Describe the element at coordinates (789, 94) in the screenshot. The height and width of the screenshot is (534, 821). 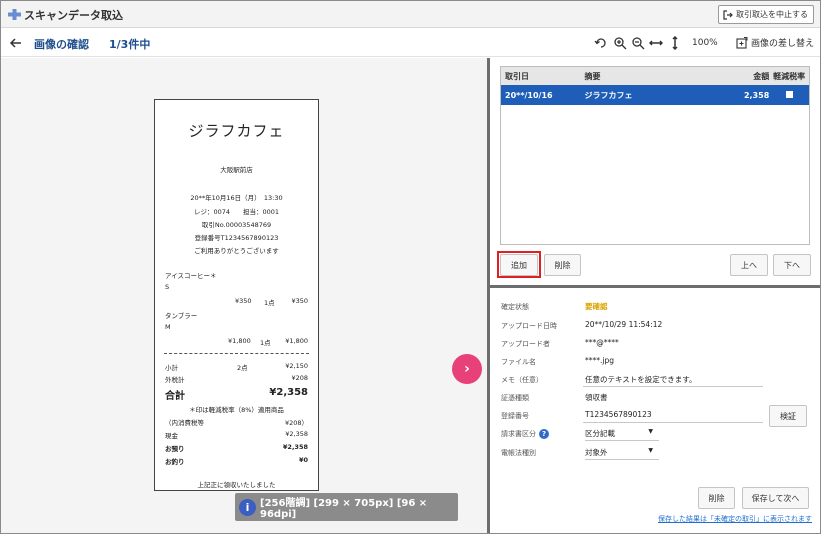
I see `reduced-tax-checkbox` at that location.